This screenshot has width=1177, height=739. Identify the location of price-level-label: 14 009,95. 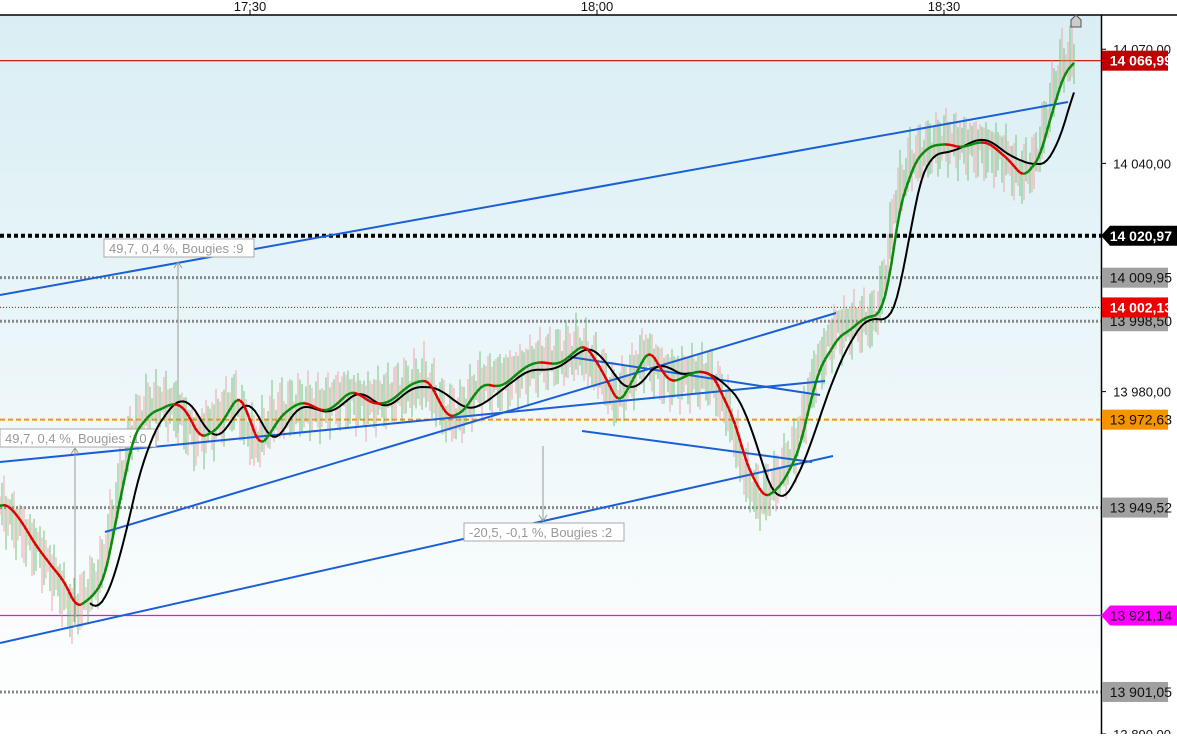
(1141, 278).